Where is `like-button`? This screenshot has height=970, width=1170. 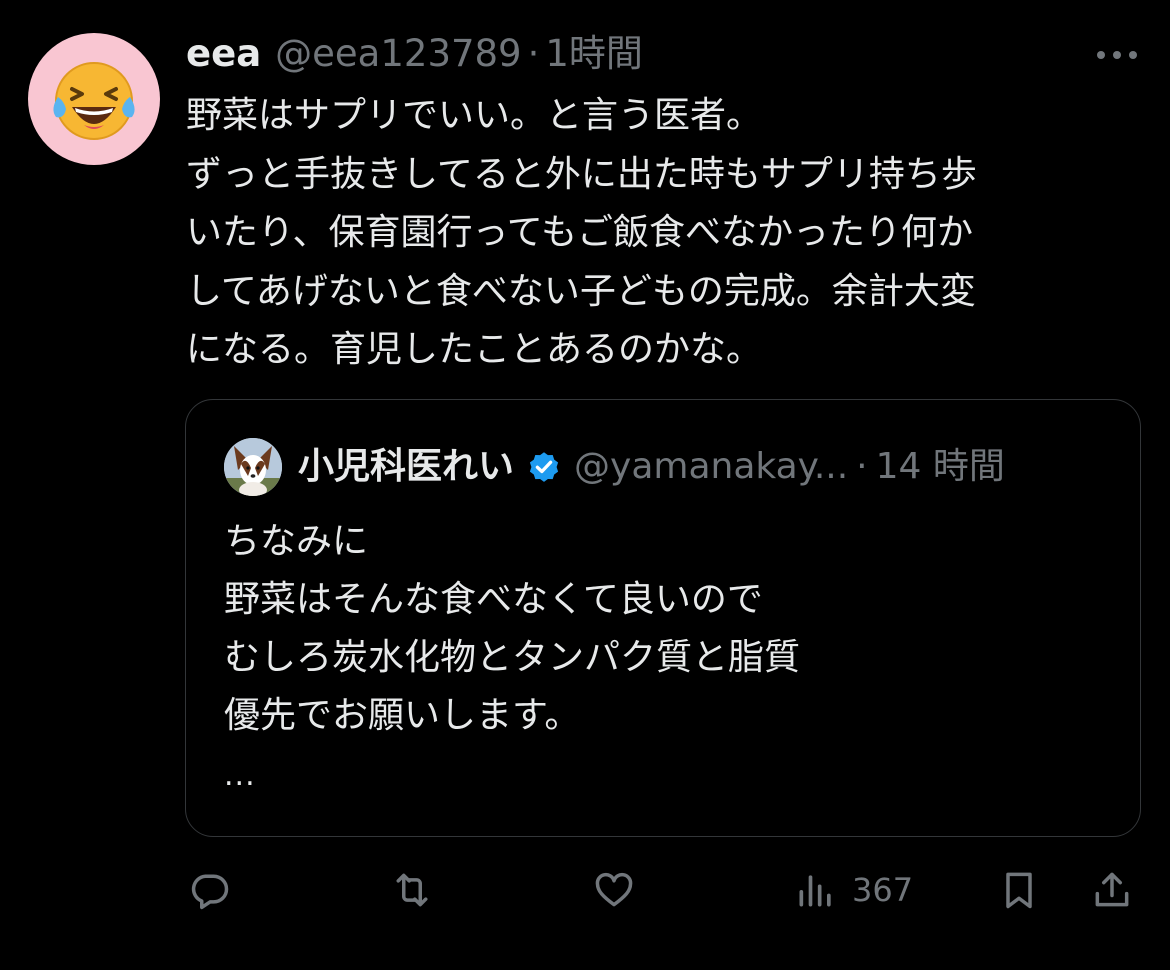 like-button is located at coordinates (614, 890).